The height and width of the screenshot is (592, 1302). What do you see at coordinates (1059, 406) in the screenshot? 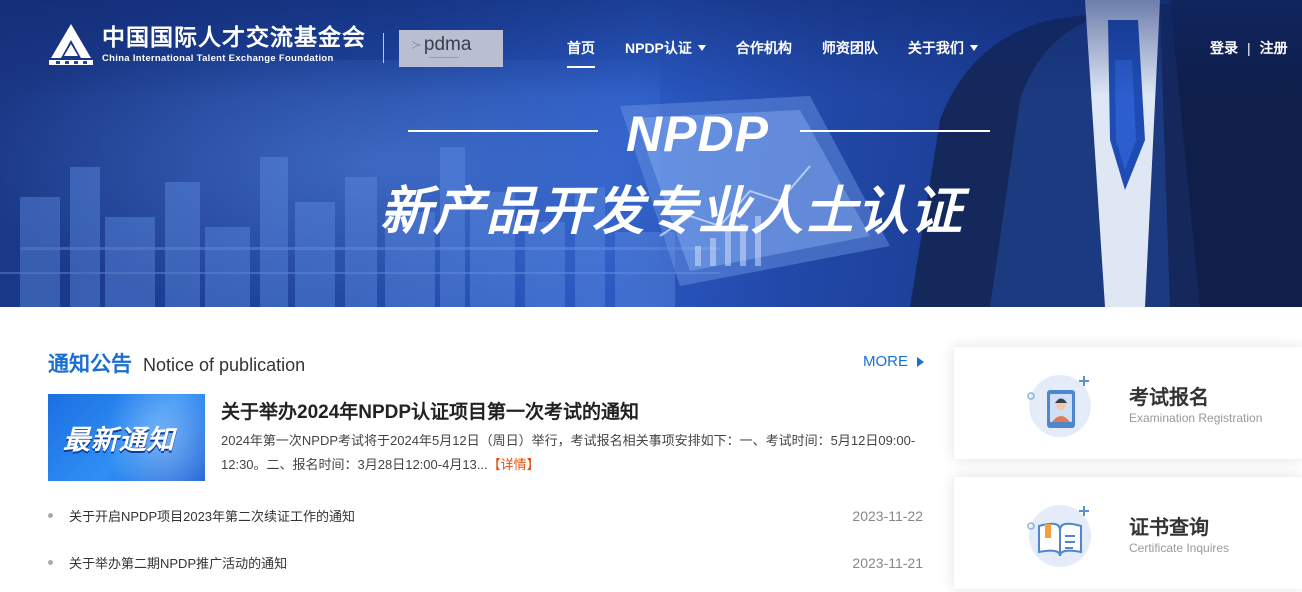
I see `registration-icon` at bounding box center [1059, 406].